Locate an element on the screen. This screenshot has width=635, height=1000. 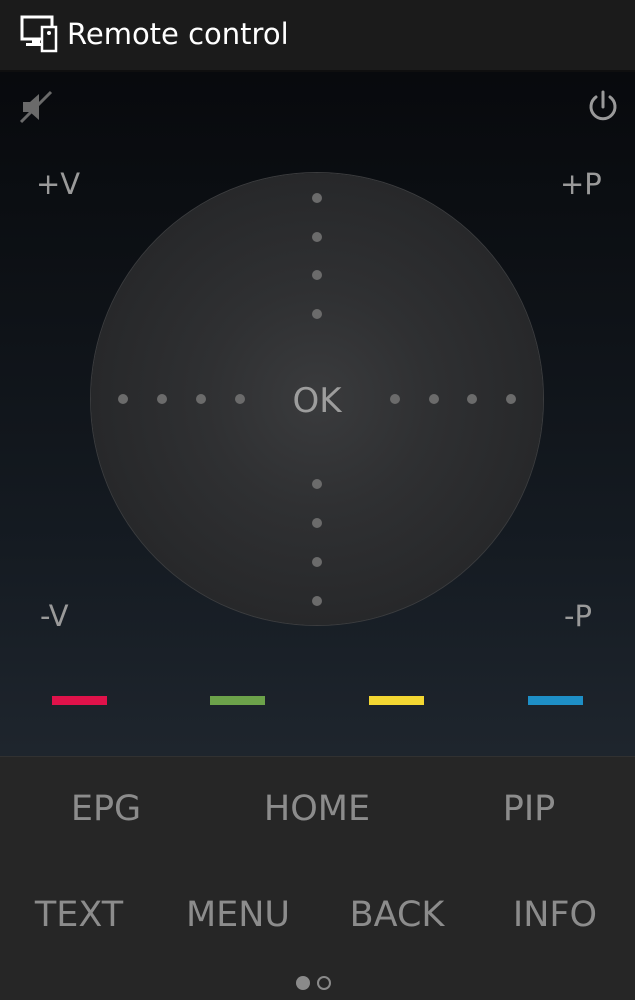
pager-dot-active is located at coordinates (303, 983).